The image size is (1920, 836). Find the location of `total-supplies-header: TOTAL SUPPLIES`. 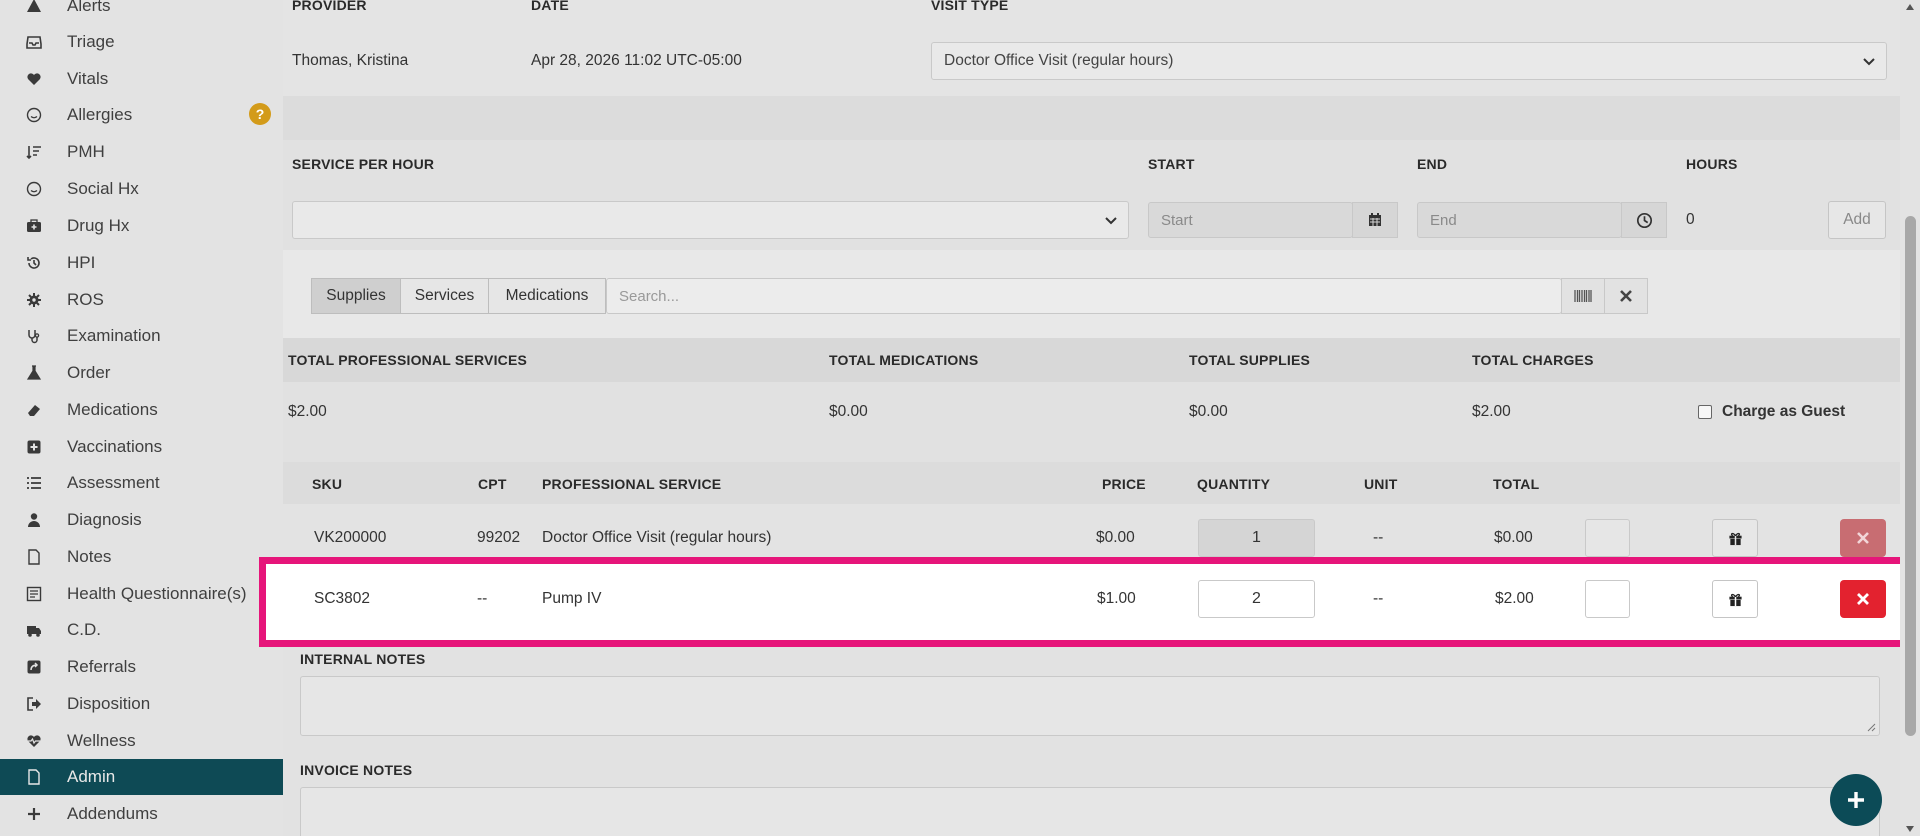

total-supplies-header: TOTAL SUPPLIES is located at coordinates (1250, 360).